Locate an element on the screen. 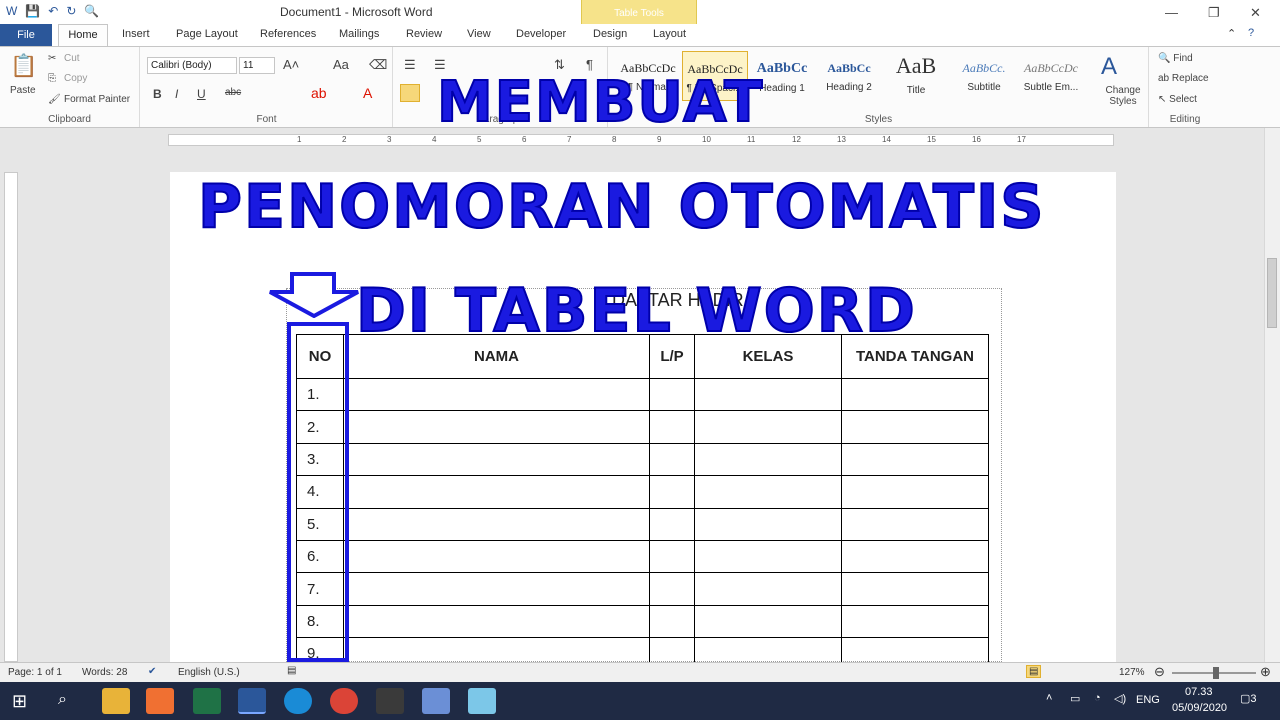  clock-date: 05/09/2020 is located at coordinates (1199, 708).